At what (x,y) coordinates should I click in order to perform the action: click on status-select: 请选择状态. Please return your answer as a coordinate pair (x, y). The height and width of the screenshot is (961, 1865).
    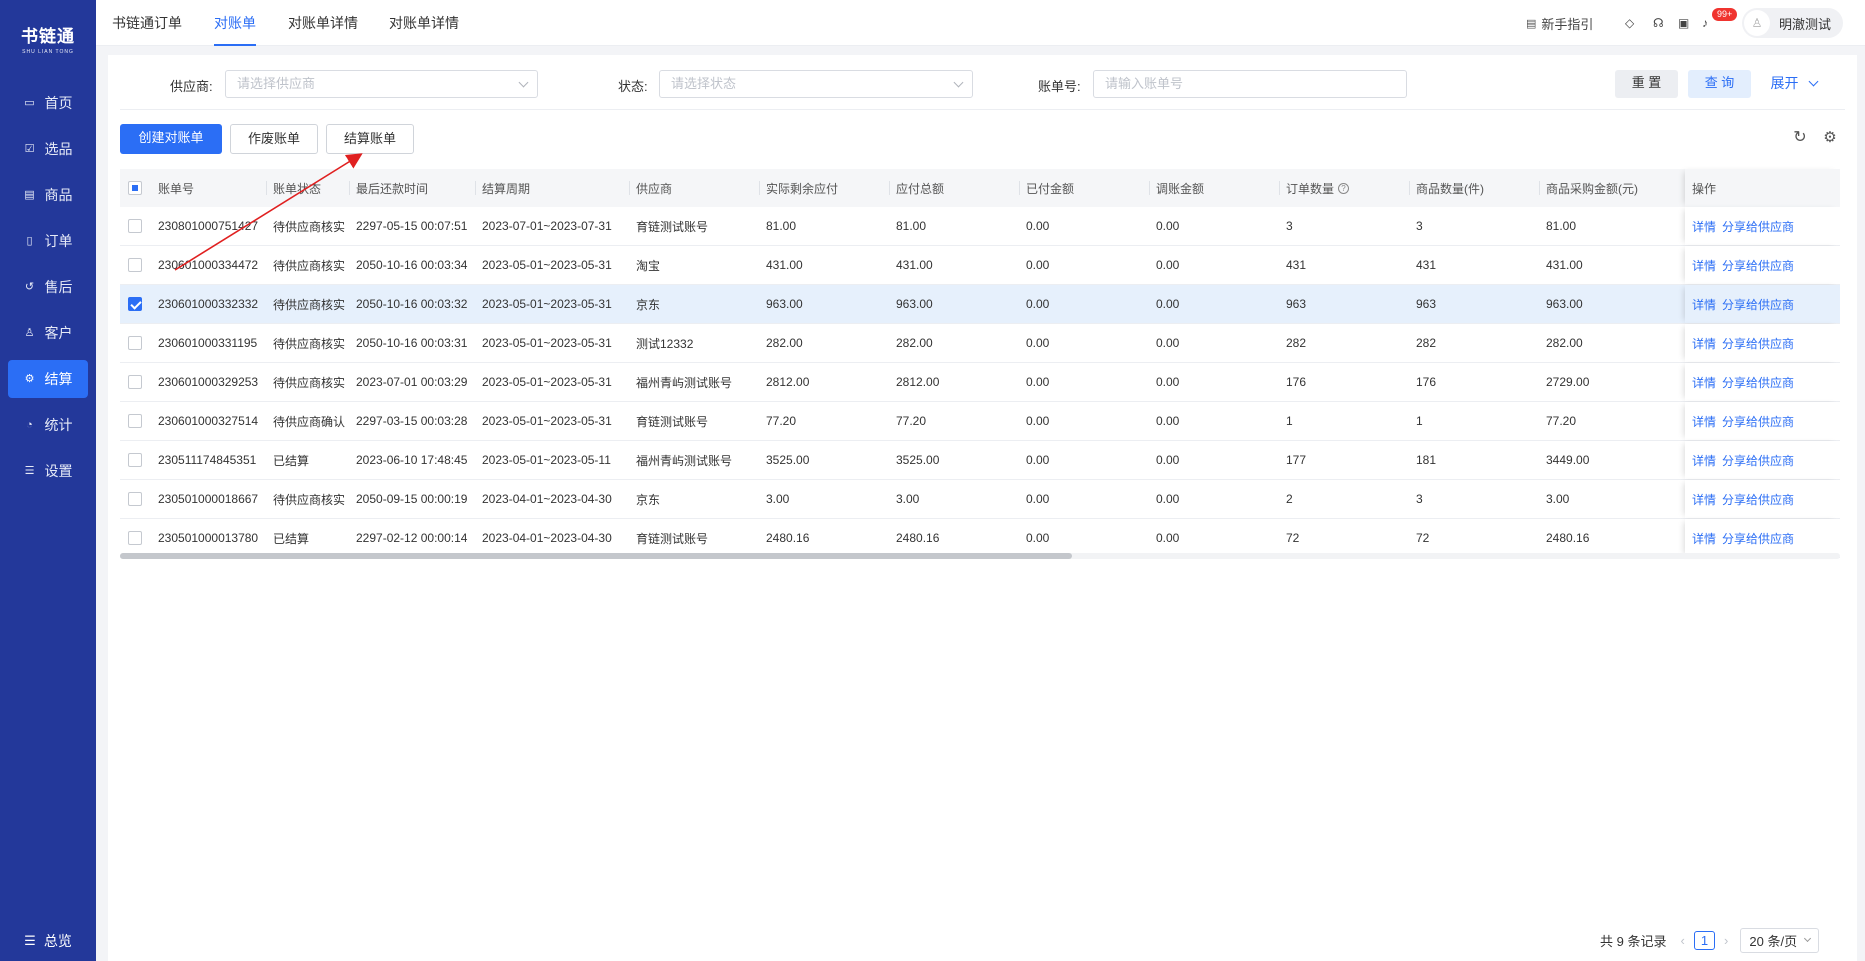
    Looking at the image, I should click on (816, 84).